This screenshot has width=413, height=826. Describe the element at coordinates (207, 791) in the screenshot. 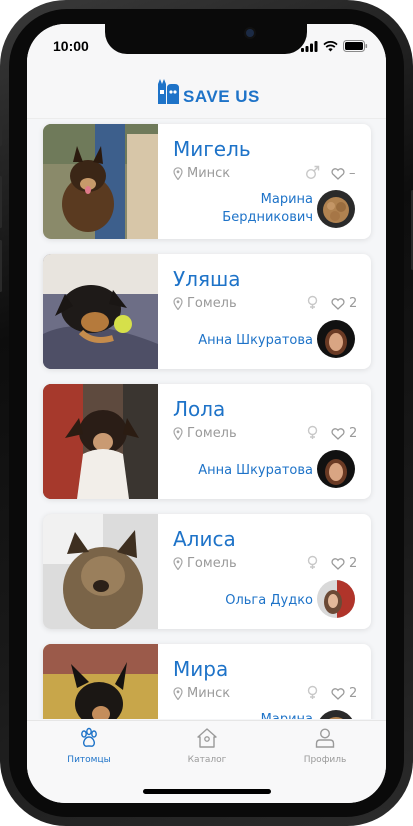

I see `home-indicator` at that location.